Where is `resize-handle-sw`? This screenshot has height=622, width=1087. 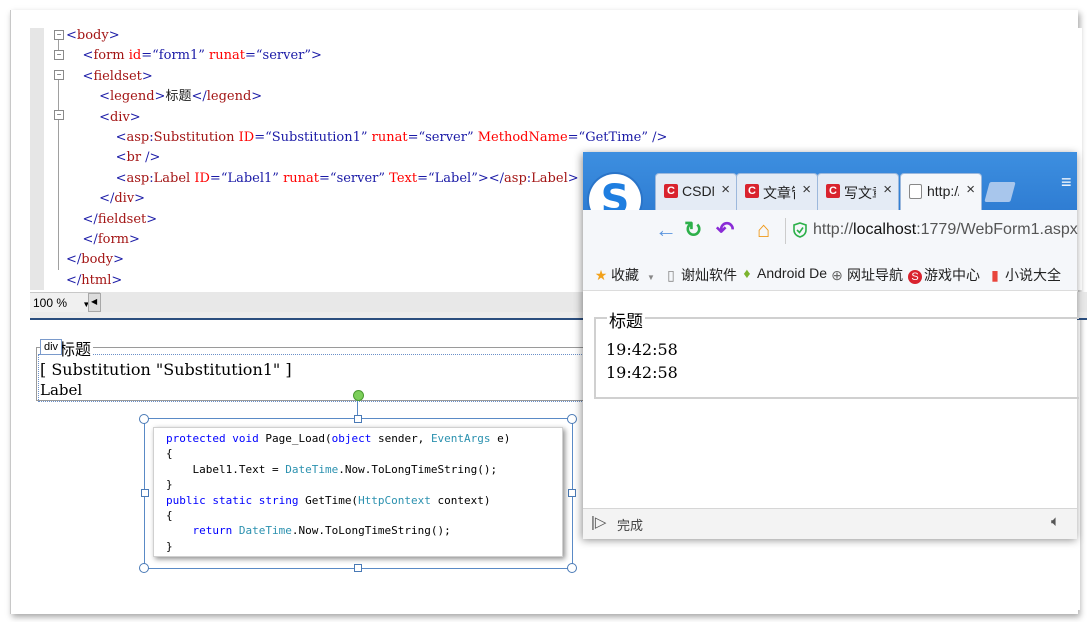 resize-handle-sw is located at coordinates (144, 568).